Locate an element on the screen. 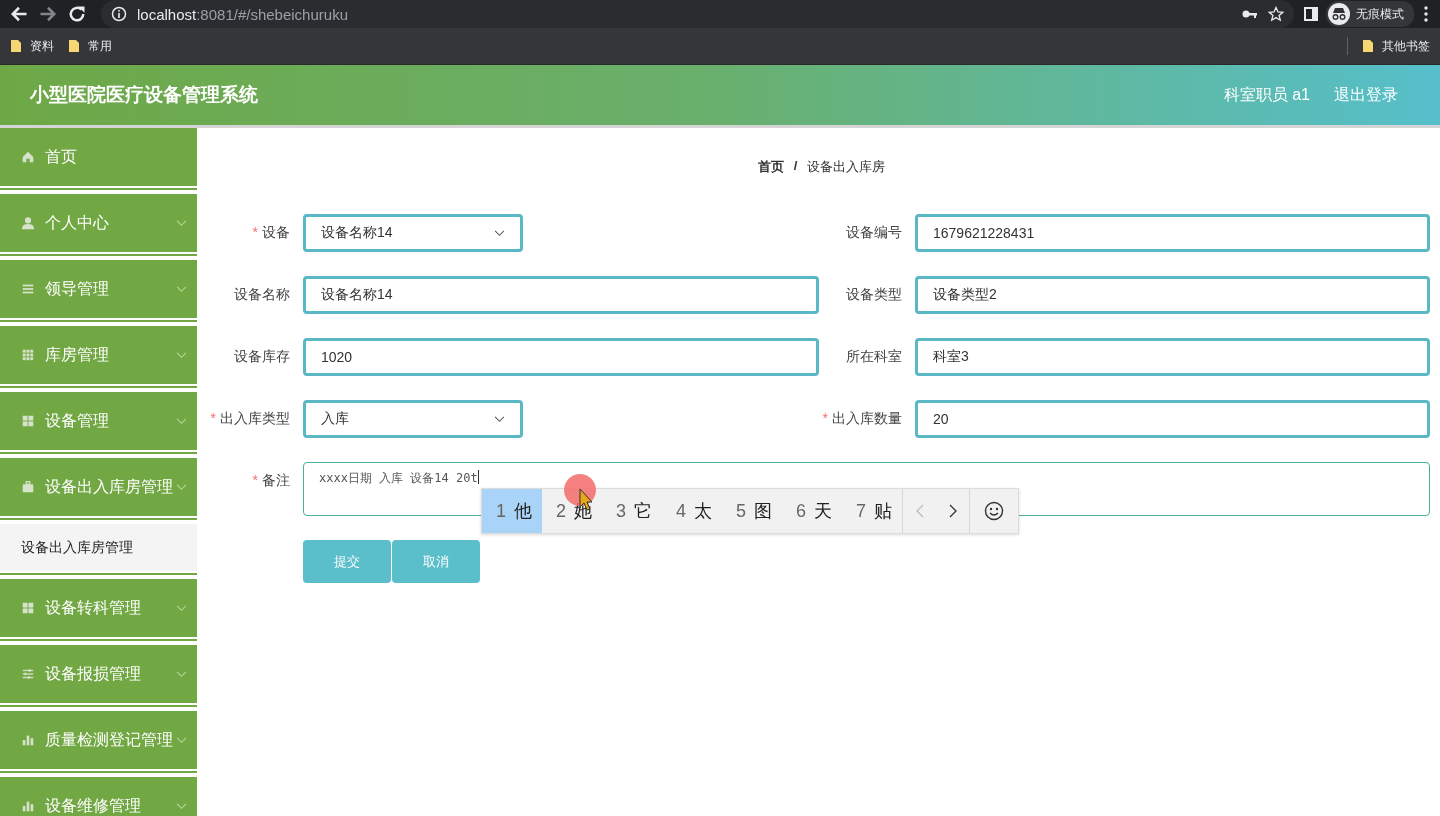 The height and width of the screenshot is (816, 1440). input-field: 设备名称14 is located at coordinates (561, 295).